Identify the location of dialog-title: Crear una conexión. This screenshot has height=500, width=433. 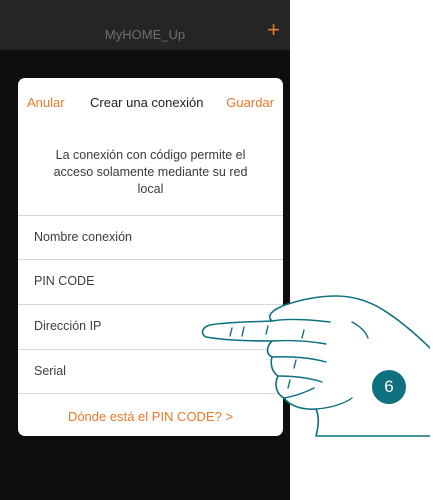
(147, 102).